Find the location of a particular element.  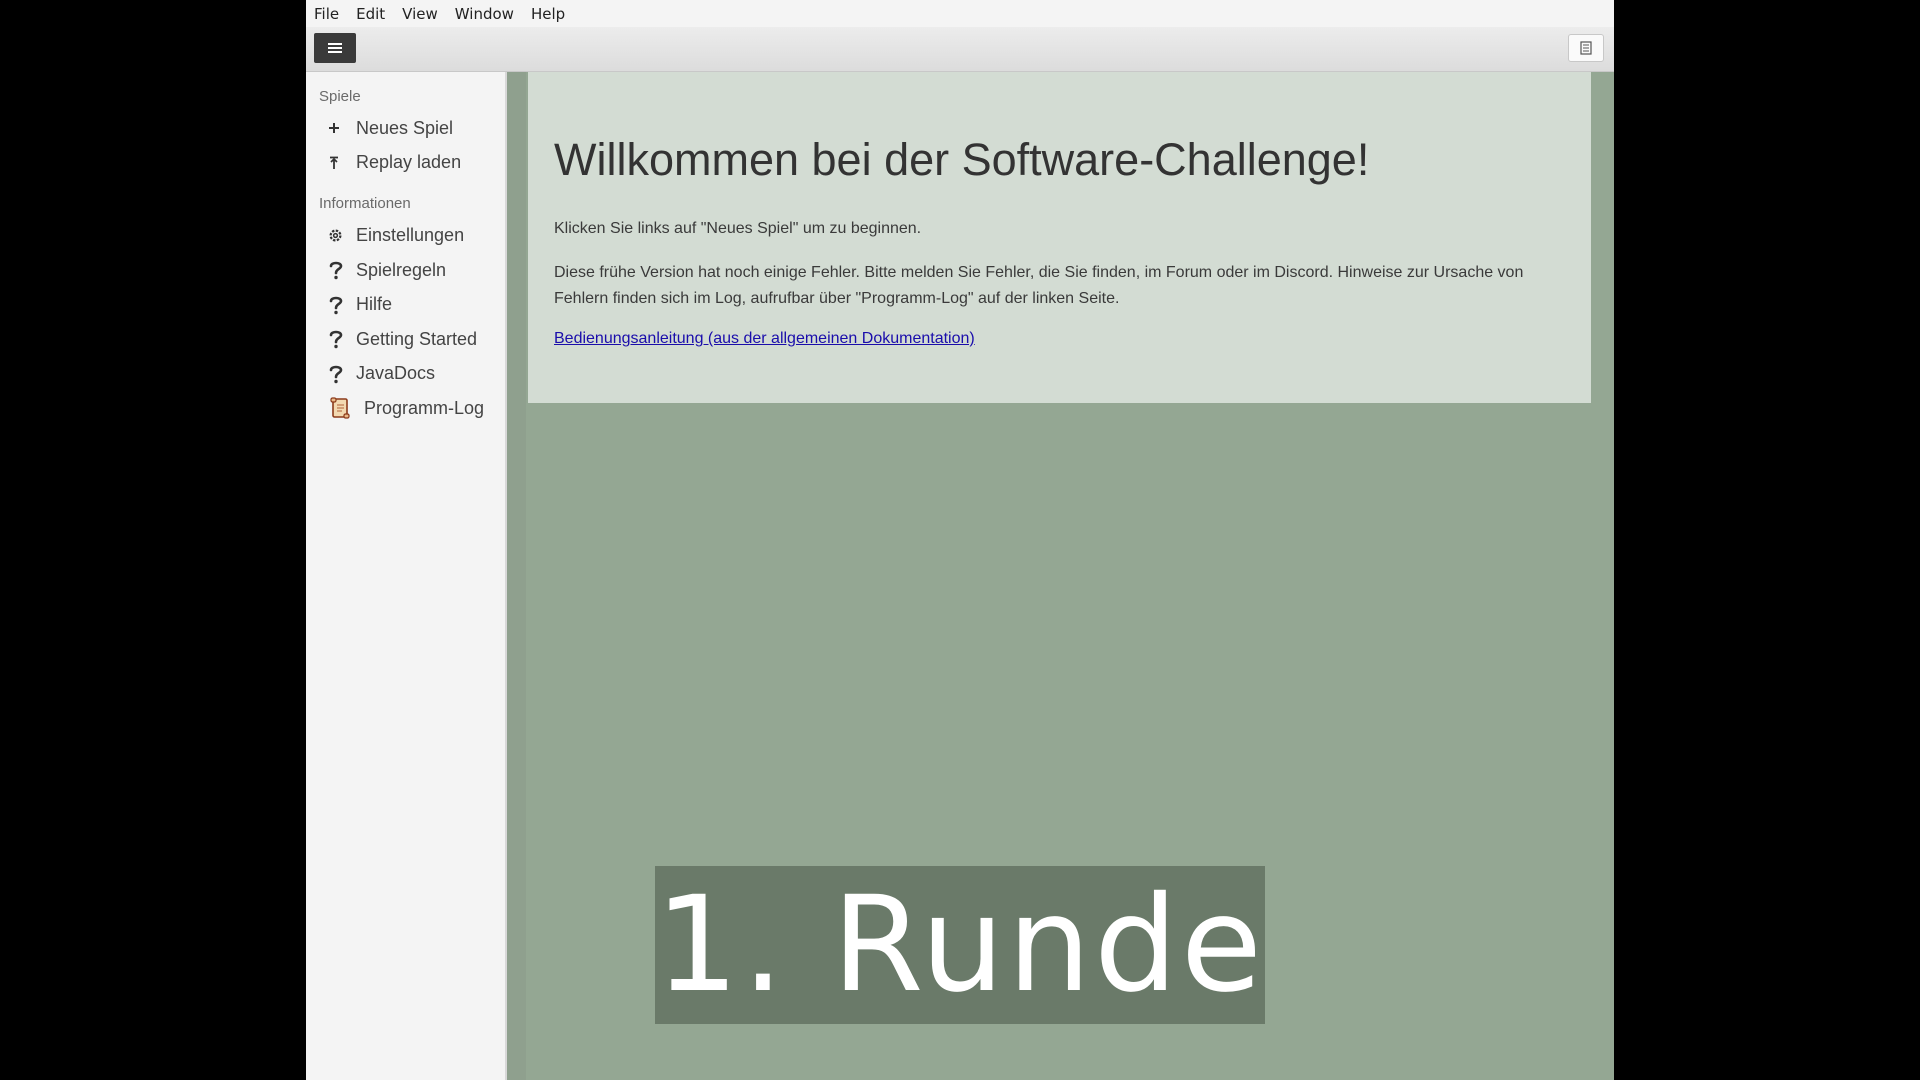

document-icon is located at coordinates (1586, 48).